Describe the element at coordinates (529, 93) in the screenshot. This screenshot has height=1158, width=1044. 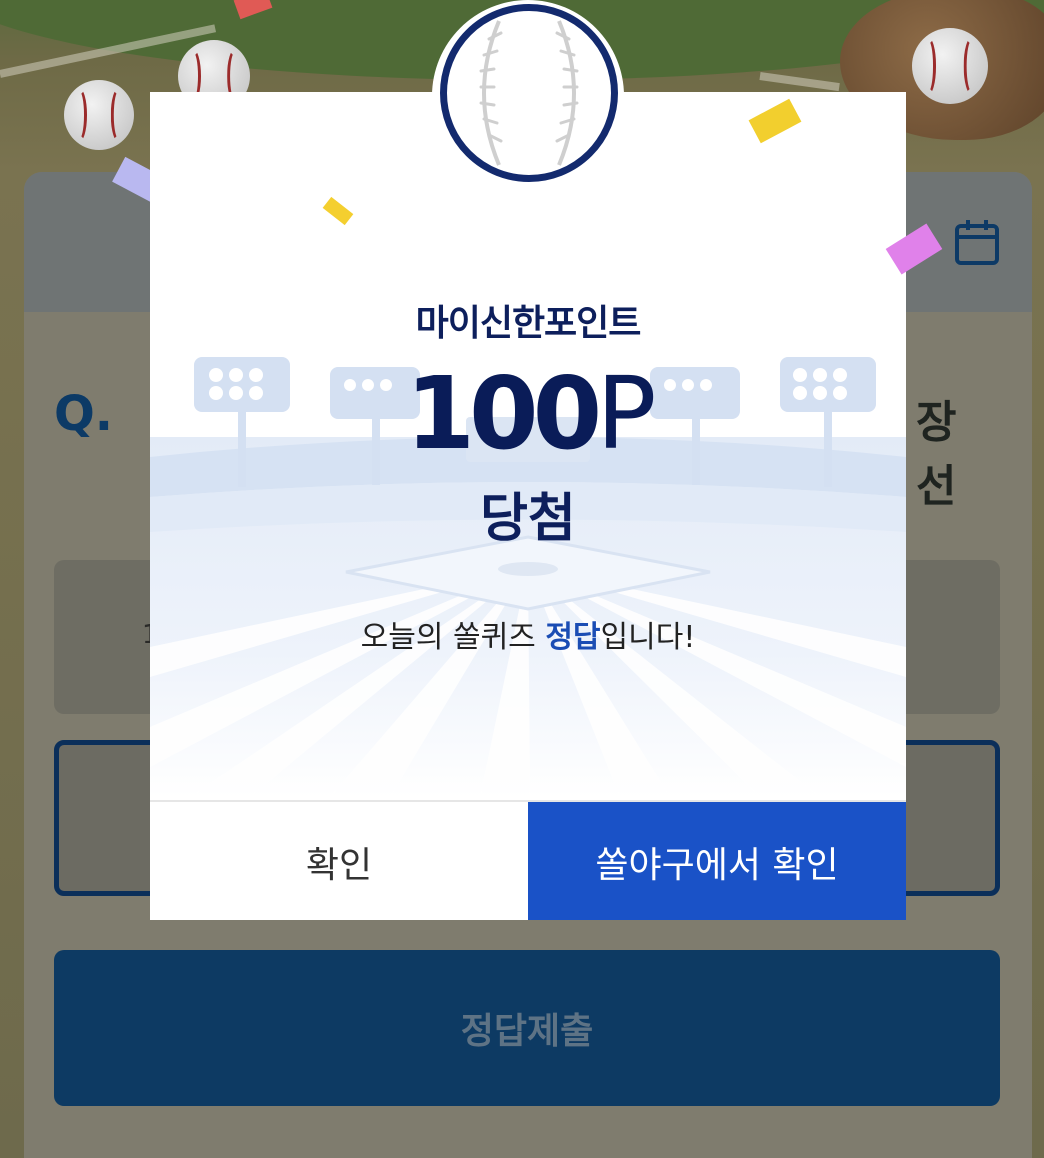
I see `baseball-icon` at that location.